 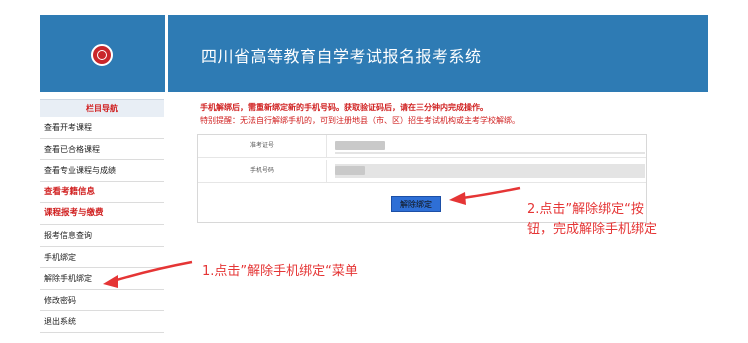 I want to click on arrow-to-unbind-button, so click(x=485, y=195).